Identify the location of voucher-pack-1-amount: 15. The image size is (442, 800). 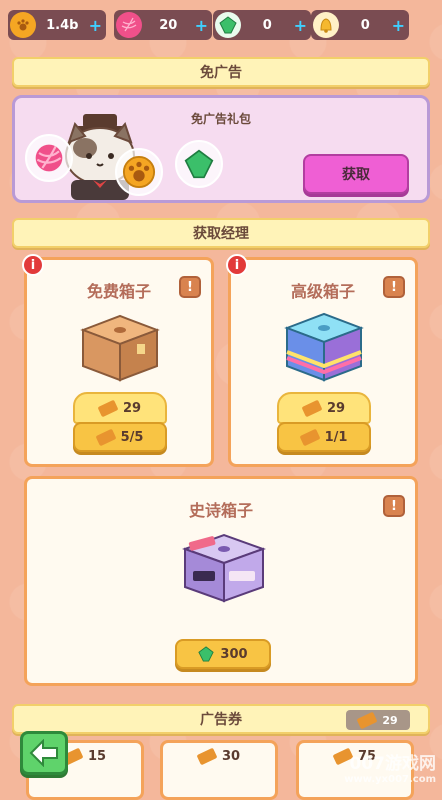
(97, 756).